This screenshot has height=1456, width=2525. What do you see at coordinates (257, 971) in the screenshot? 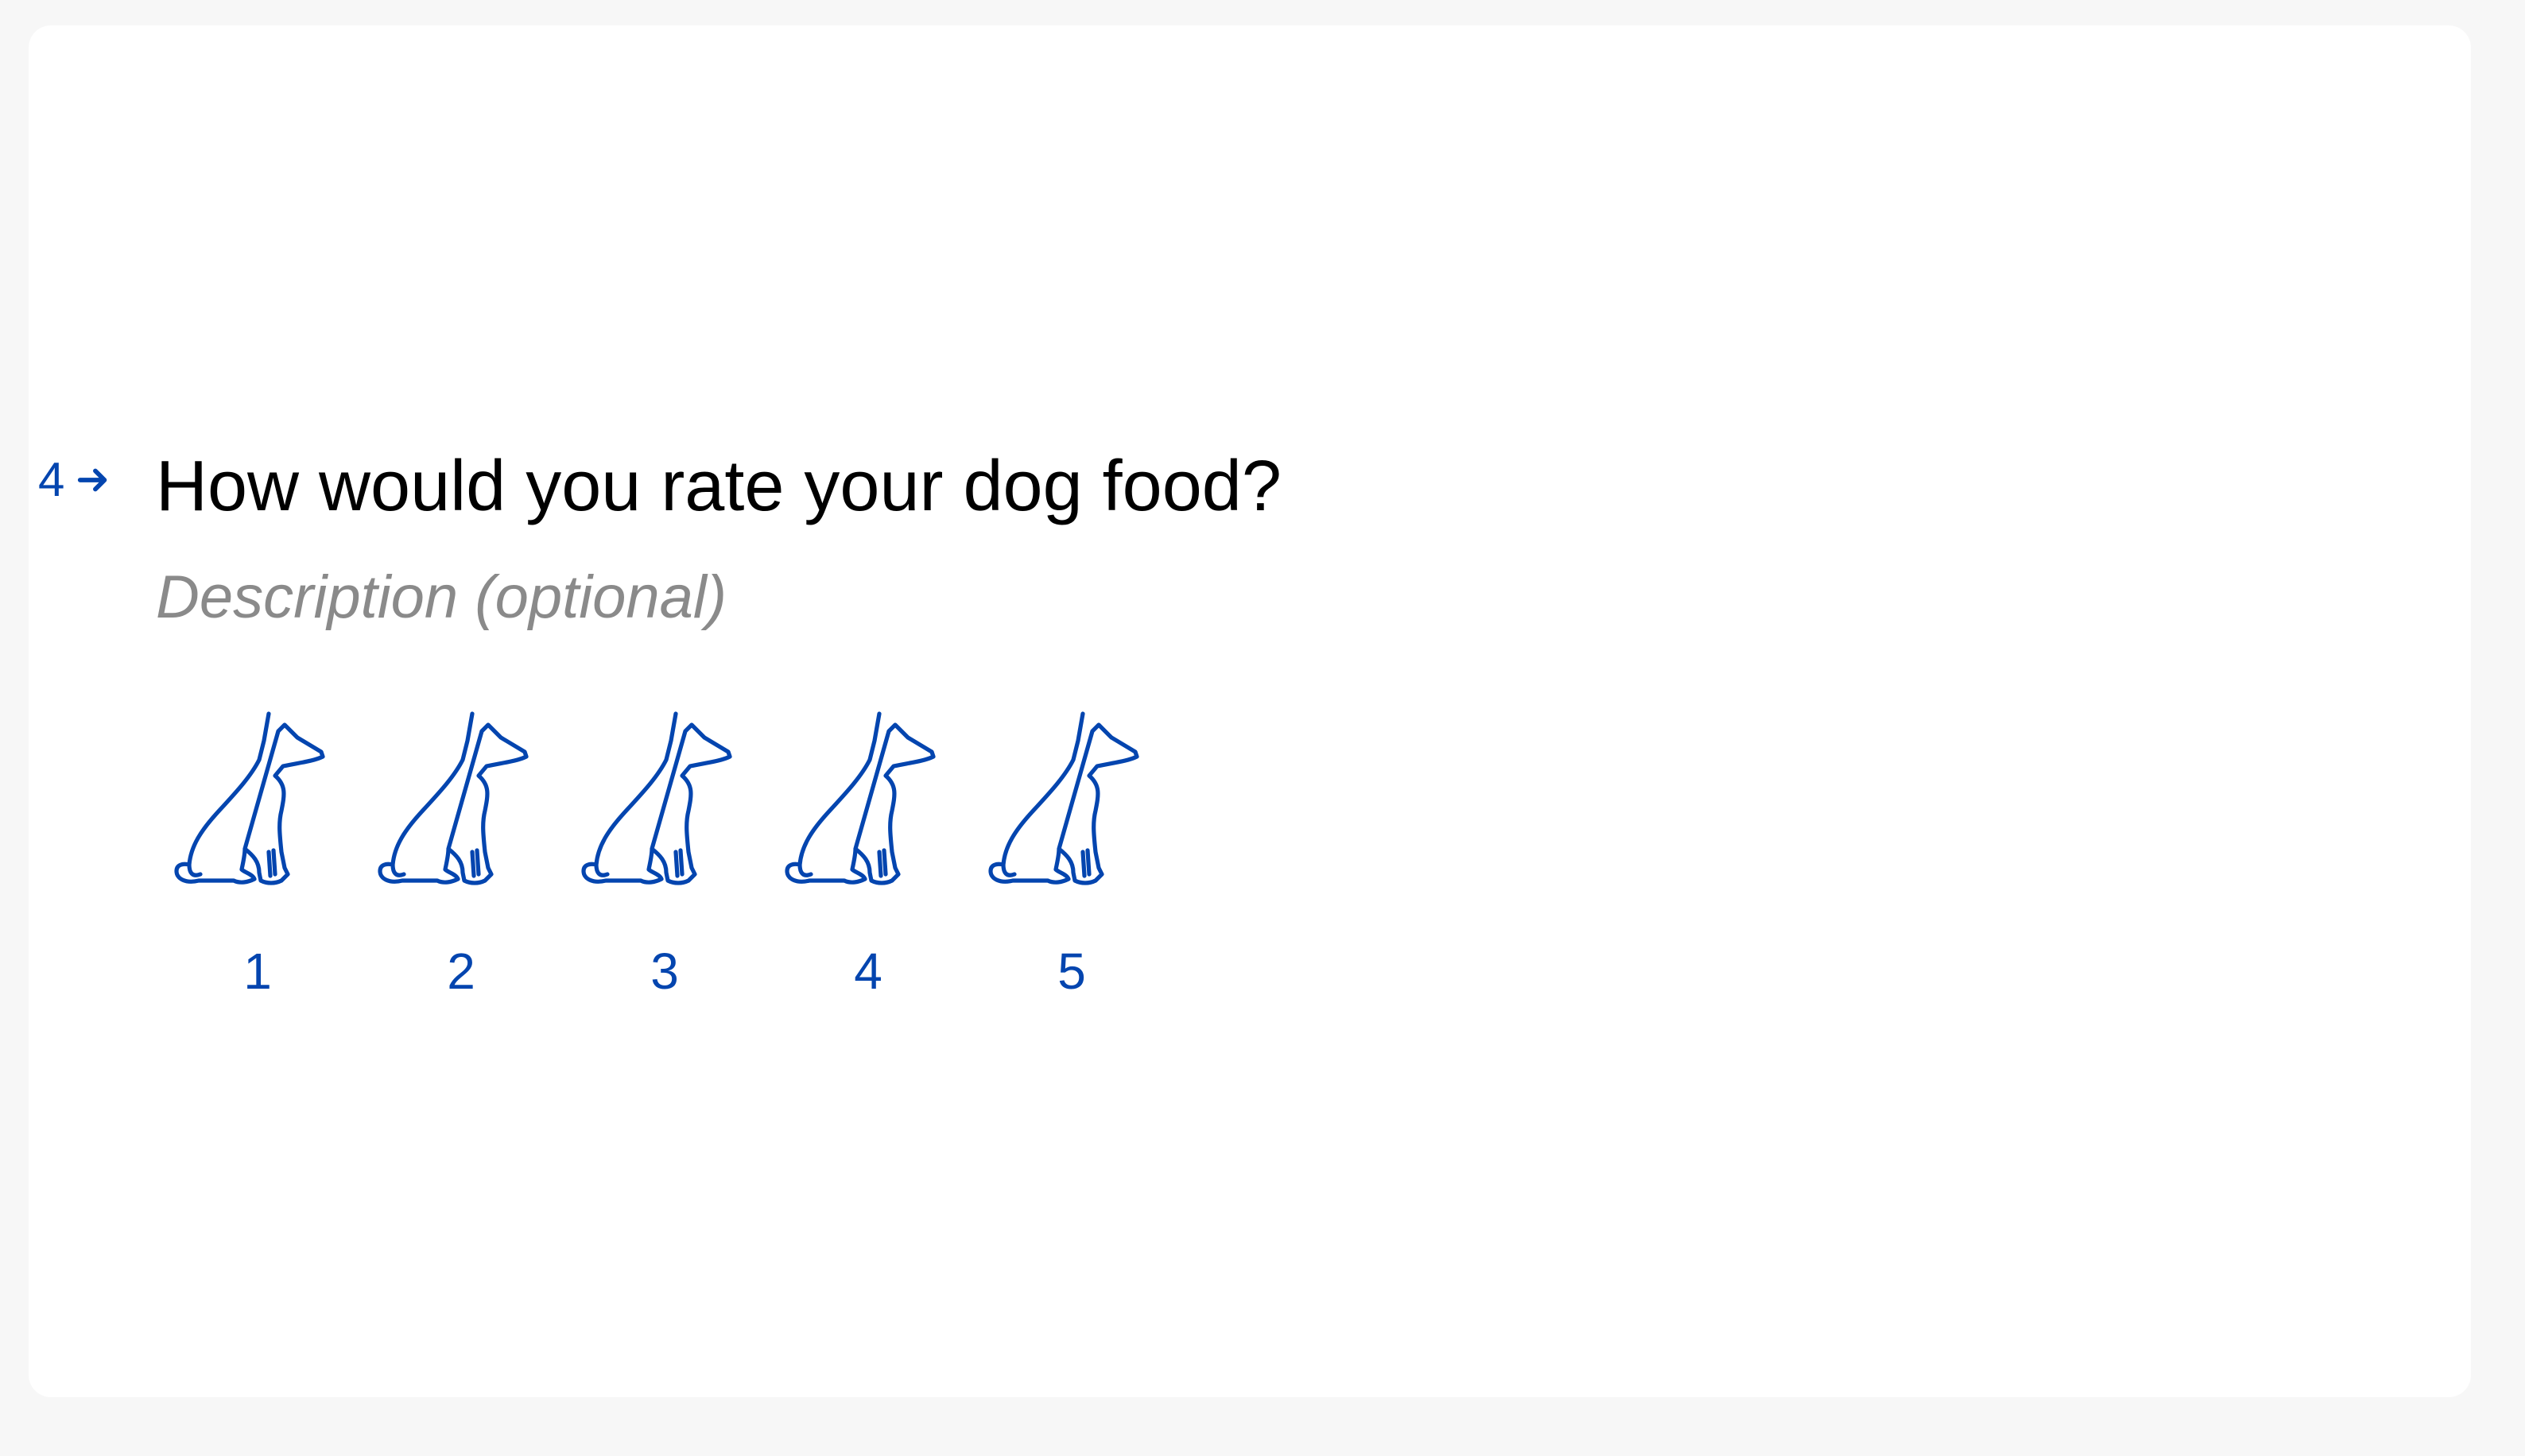
I see `rating-label: 1` at bounding box center [257, 971].